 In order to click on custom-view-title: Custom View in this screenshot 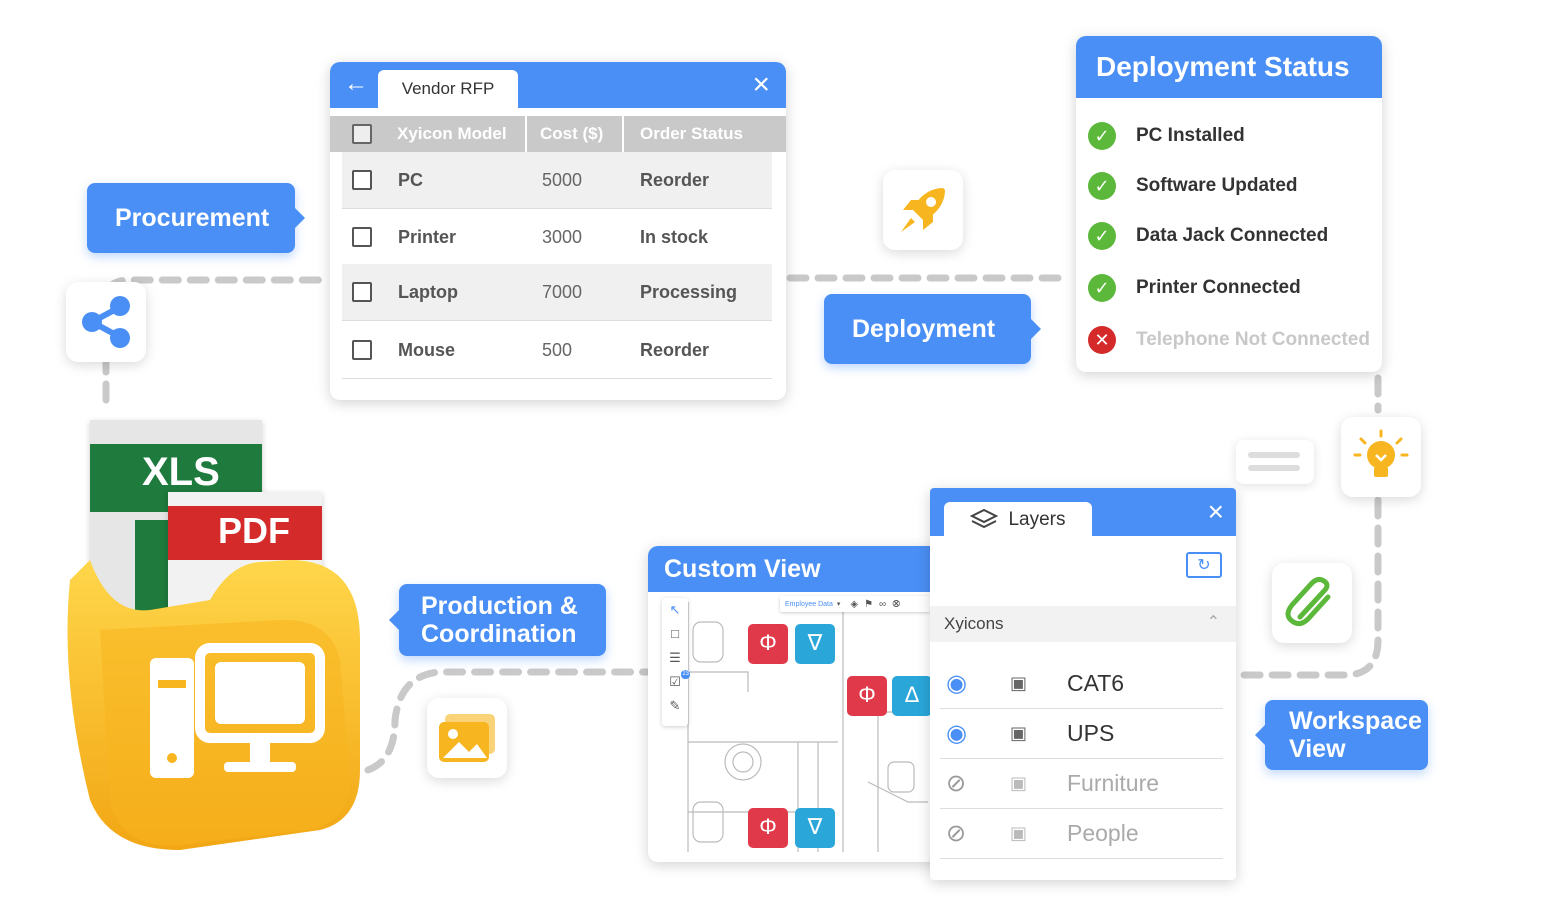, I will do `click(742, 568)`.